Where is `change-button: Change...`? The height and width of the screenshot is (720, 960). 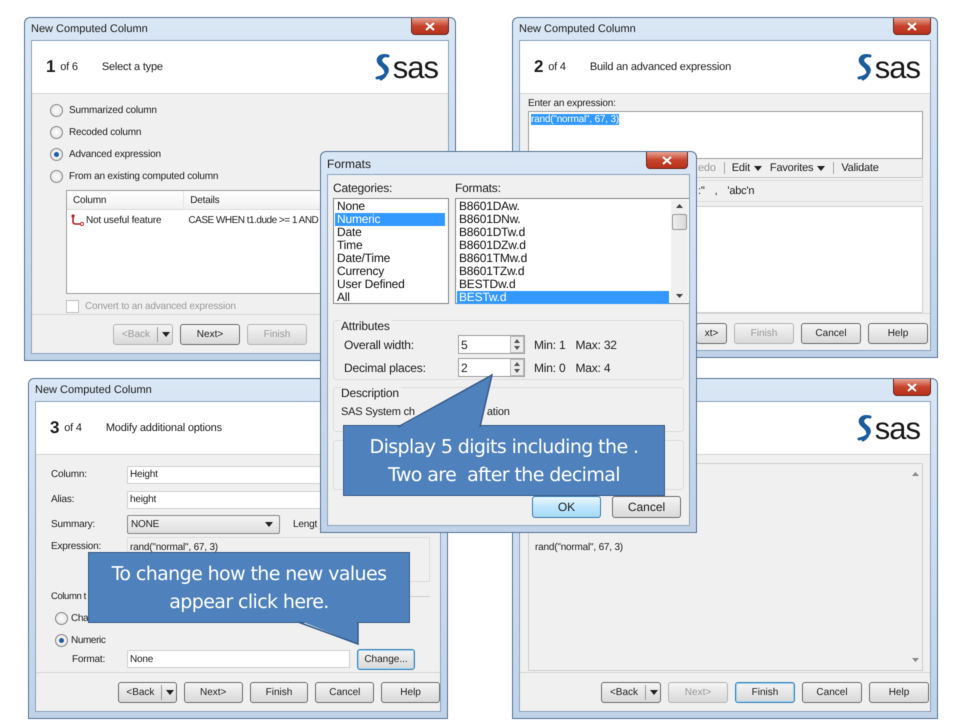 change-button: Change... is located at coordinates (386, 659).